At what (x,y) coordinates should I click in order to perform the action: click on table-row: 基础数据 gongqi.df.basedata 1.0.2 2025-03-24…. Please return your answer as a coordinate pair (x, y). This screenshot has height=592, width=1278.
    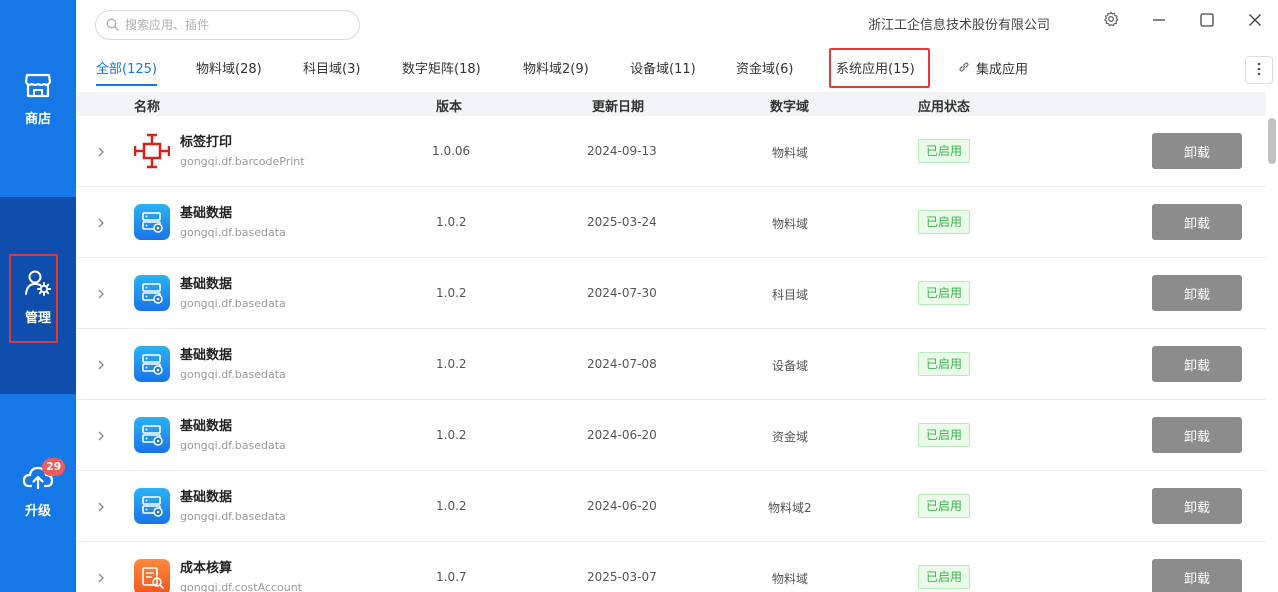
    Looking at the image, I should click on (671, 222).